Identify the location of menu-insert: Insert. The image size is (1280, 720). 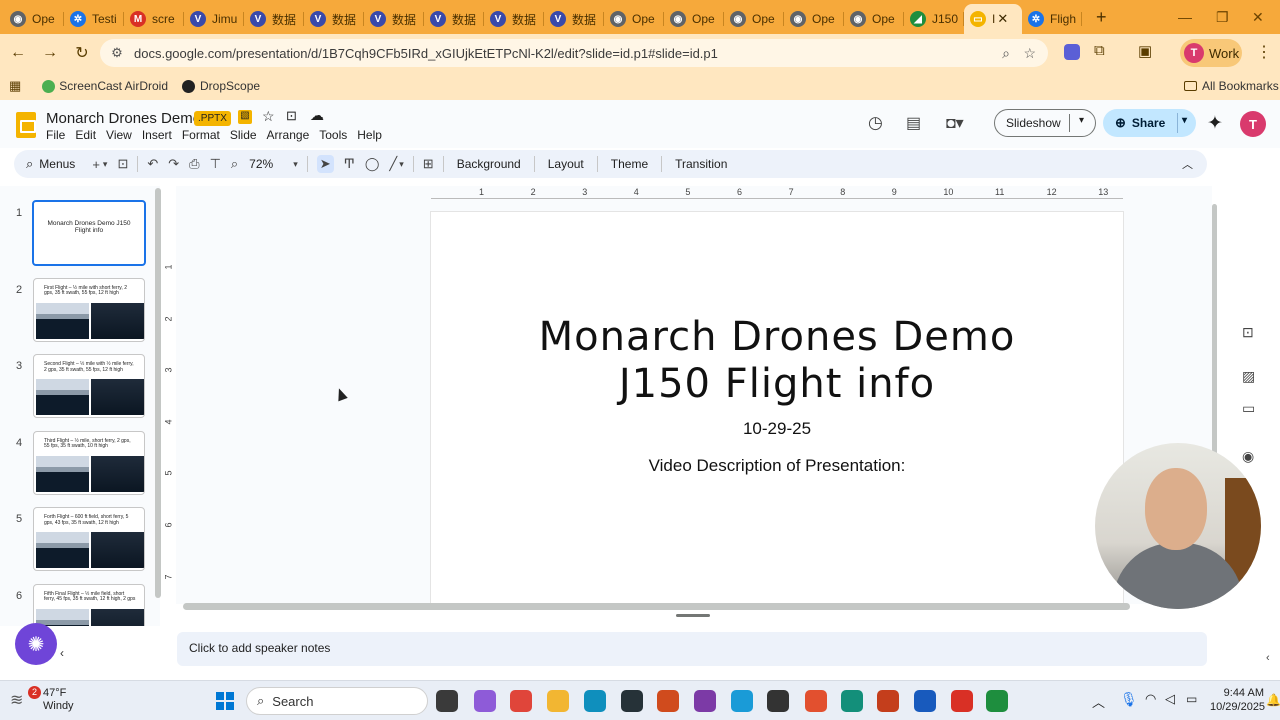
(157, 135).